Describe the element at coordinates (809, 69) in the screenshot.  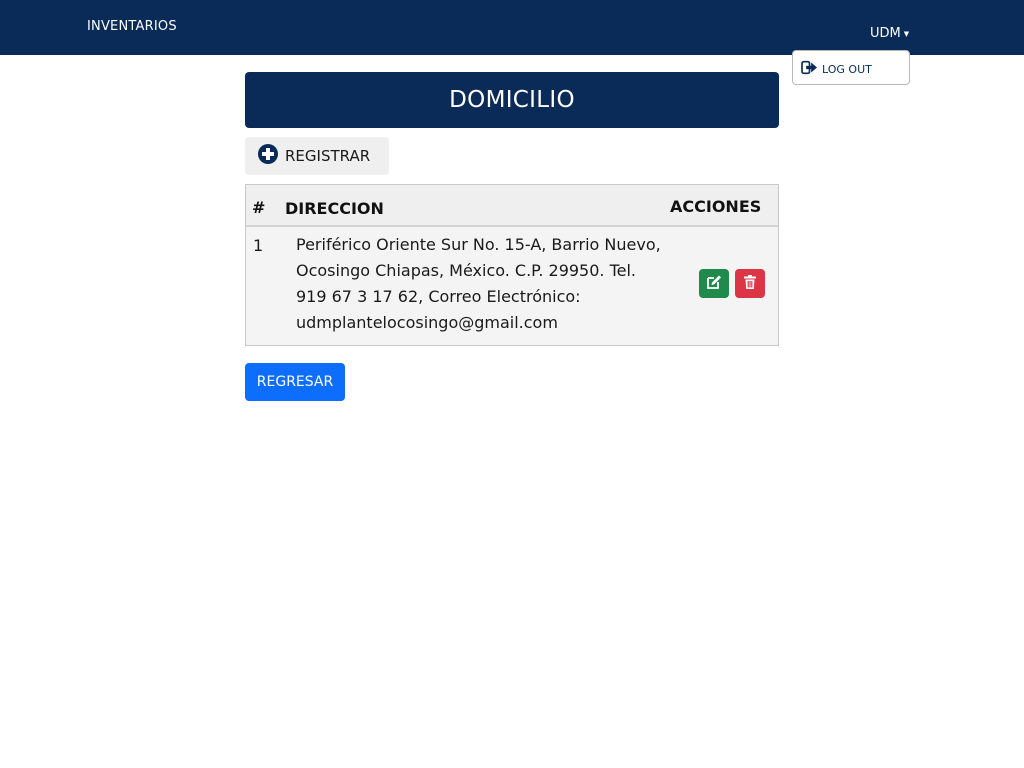
I see `sign-out-icon` at that location.